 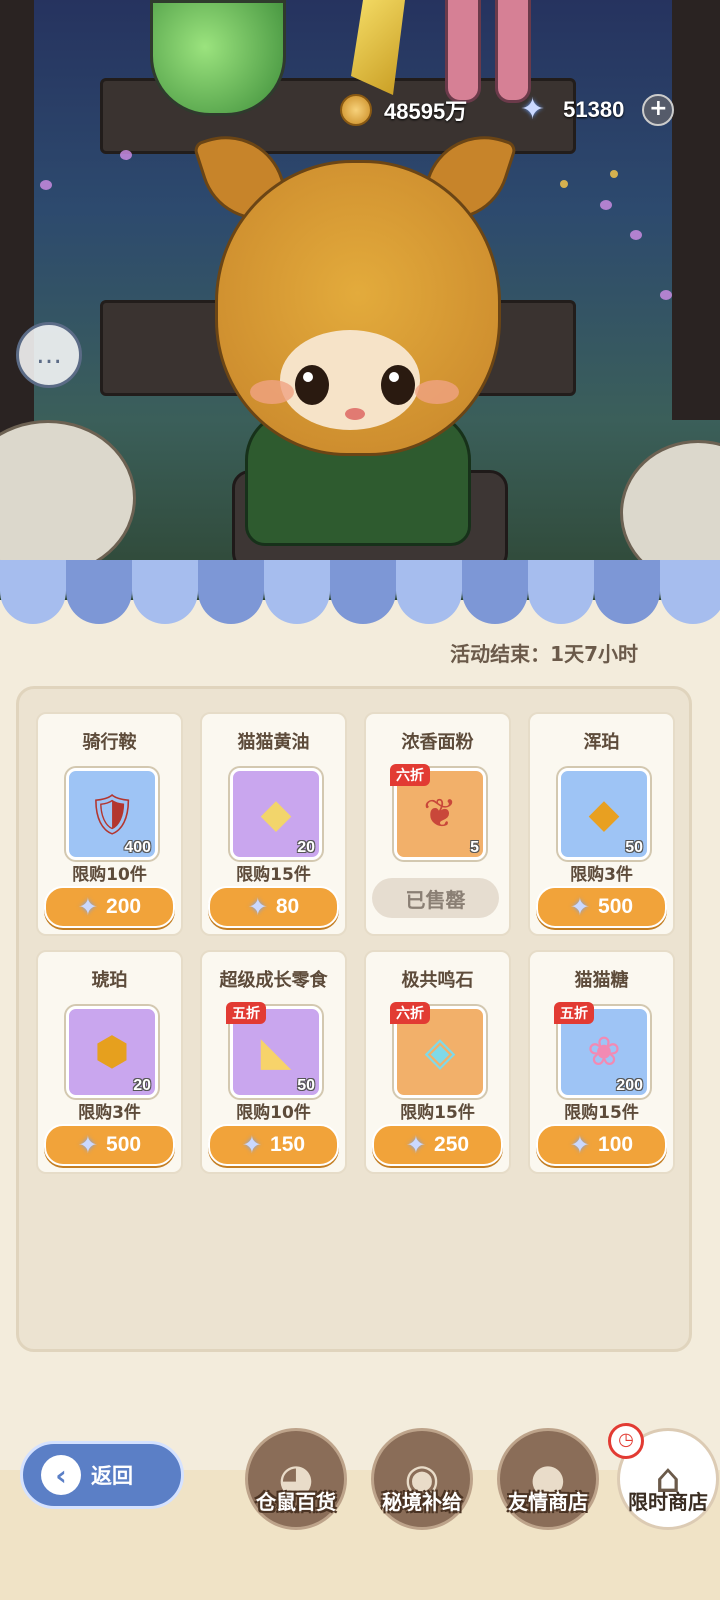 What do you see at coordinates (276, 814) in the screenshot?
I see `item-icon-frame: ◆ 20` at bounding box center [276, 814].